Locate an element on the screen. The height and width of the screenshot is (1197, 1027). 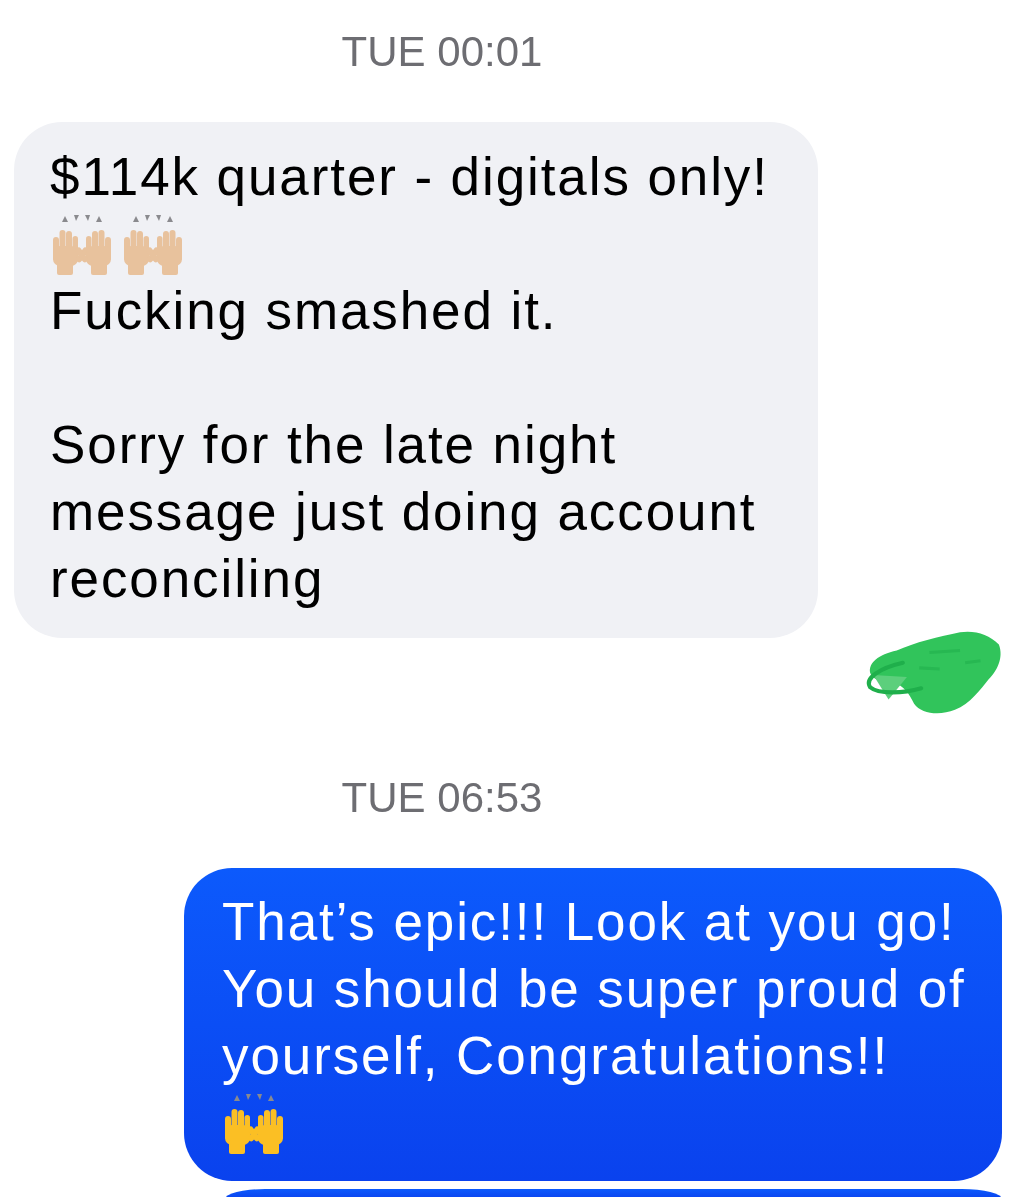
timestamp: TUE 00:01 is located at coordinates (442, 52).